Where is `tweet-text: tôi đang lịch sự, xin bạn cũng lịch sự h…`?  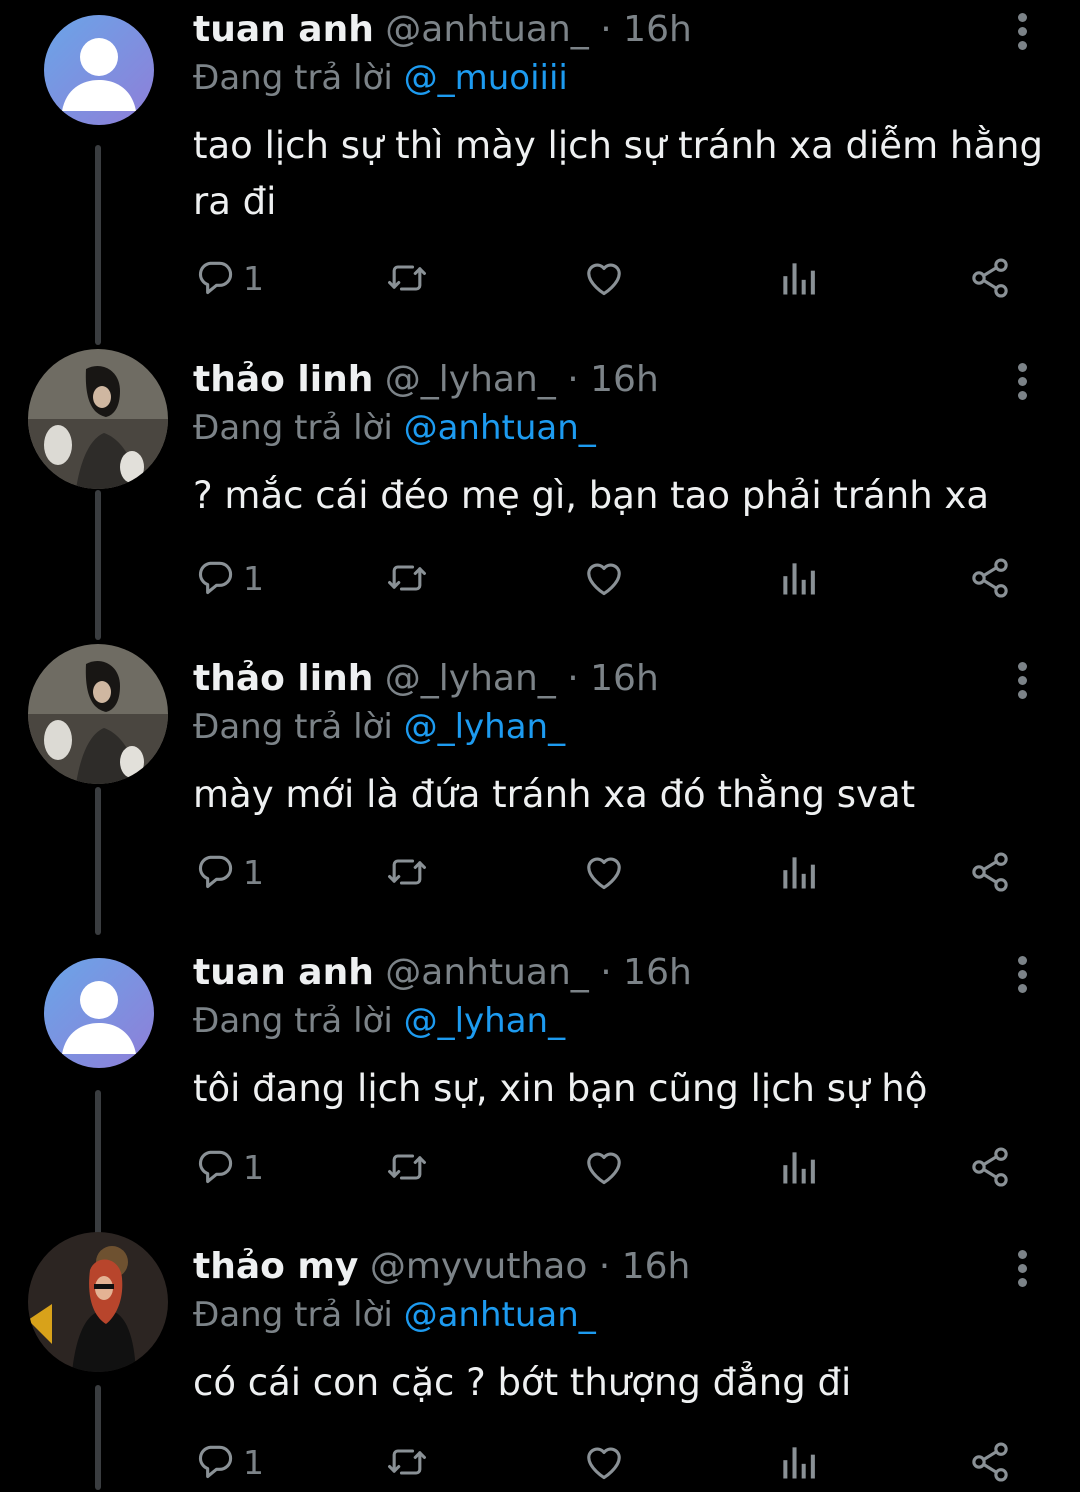
tweet-text: tôi đang lịch sự, xin bạn cũng lịch sự h… is located at coordinates (560, 1088).